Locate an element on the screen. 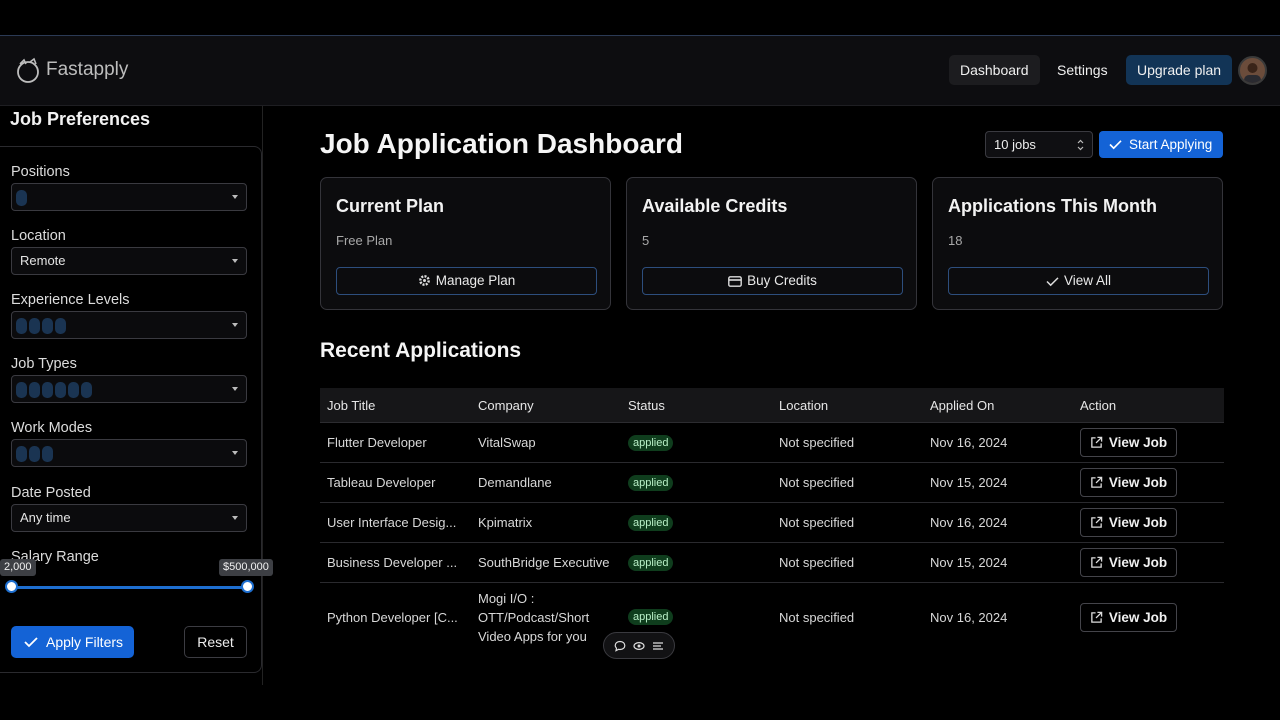 The height and width of the screenshot is (720, 1280). floating-toolbar is located at coordinates (639, 645).